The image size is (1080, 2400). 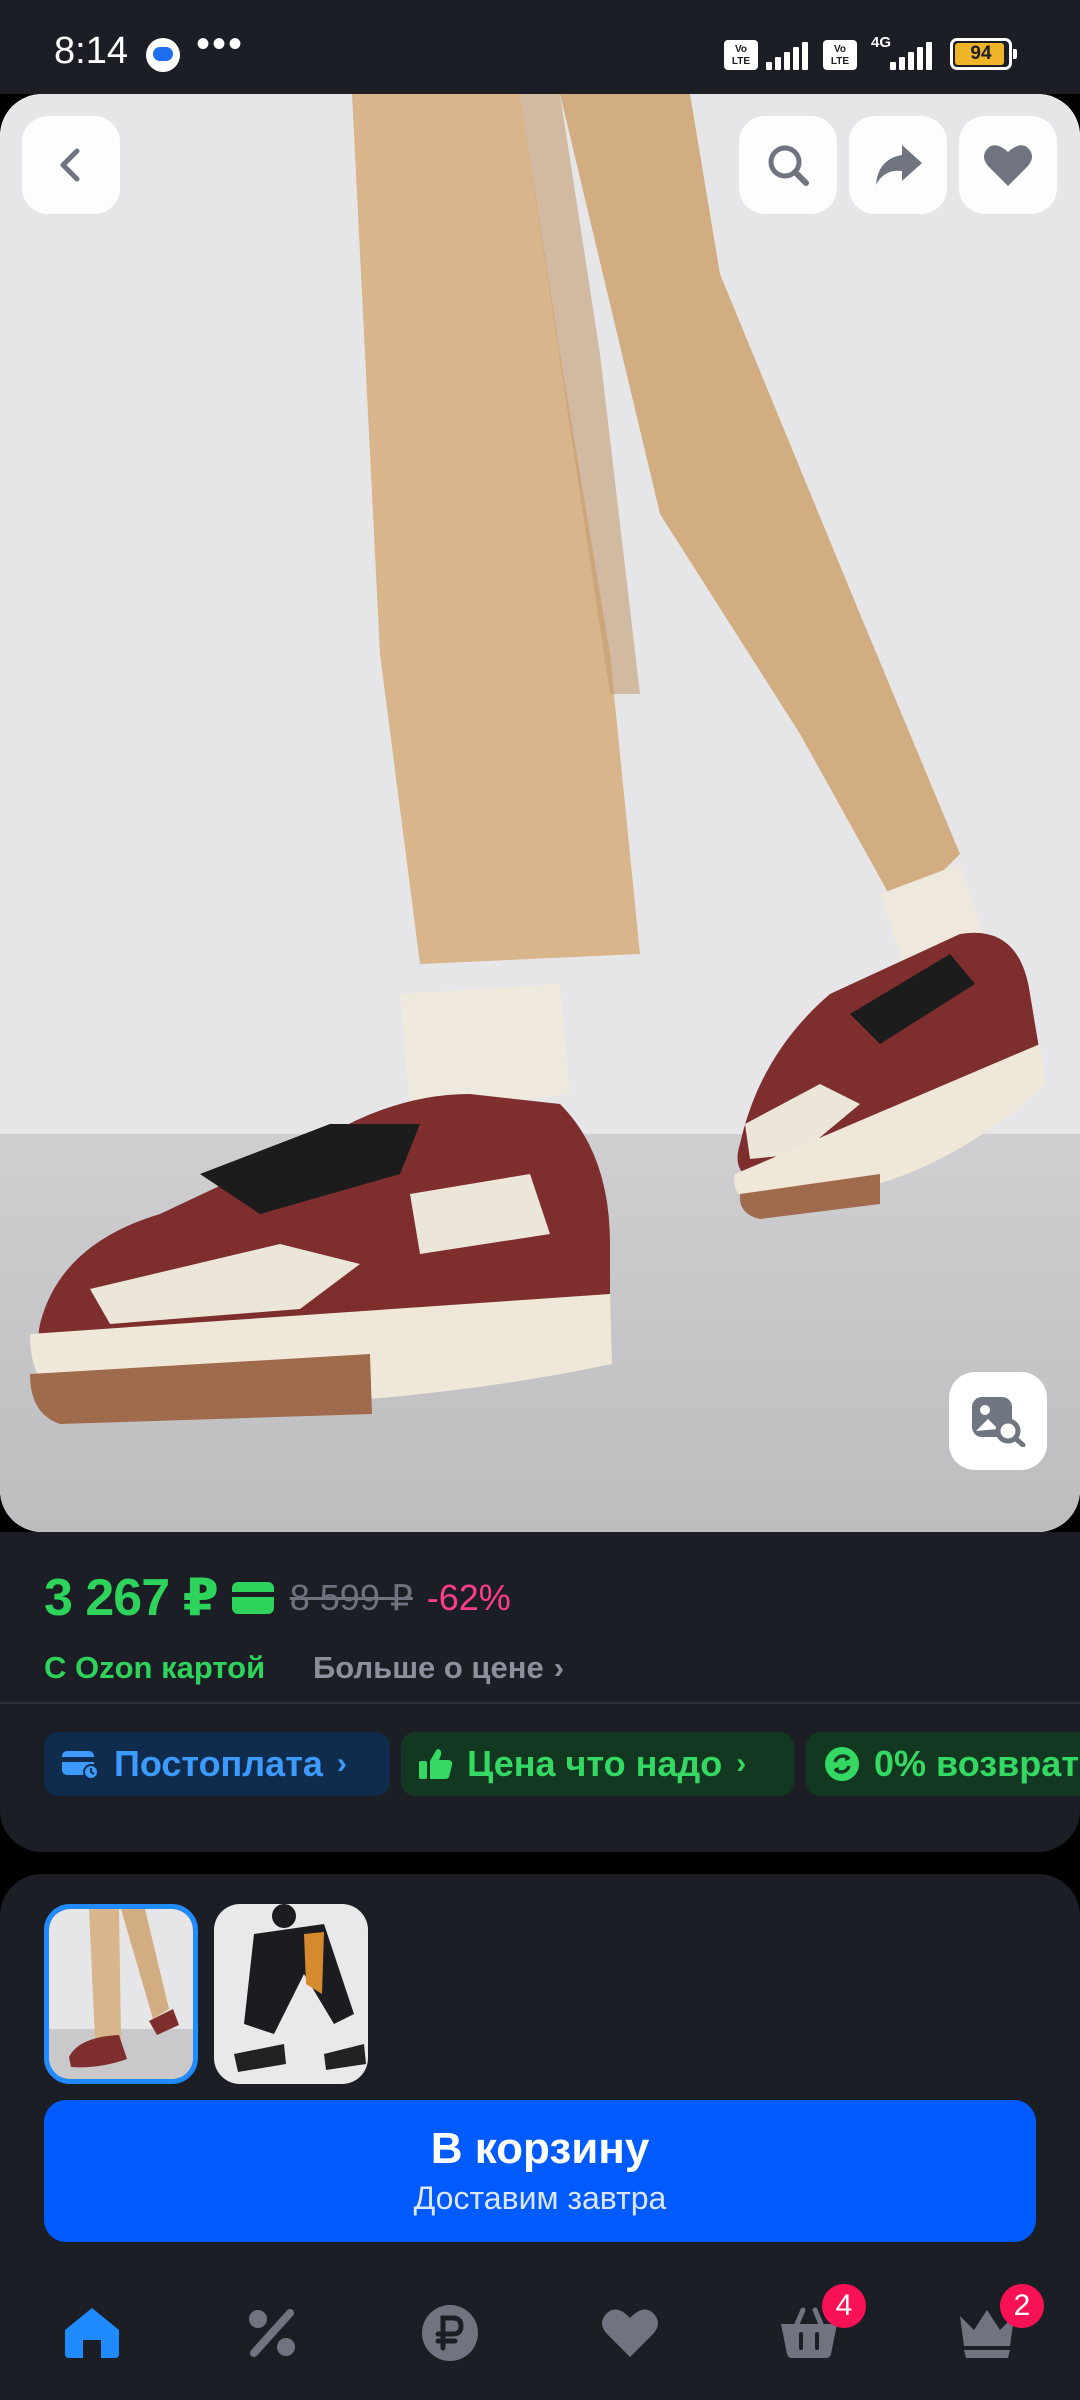 I want to click on more-about-price-label: Больше о цене, so click(x=428, y=1667).